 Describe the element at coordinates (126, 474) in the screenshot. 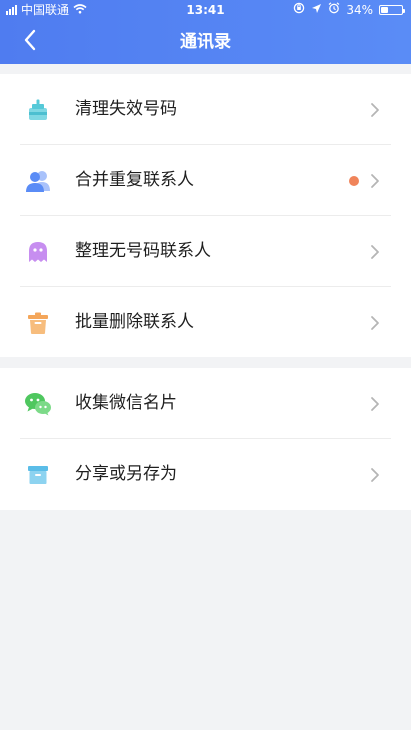

I see `list-item-label: 分享或另存为` at that location.